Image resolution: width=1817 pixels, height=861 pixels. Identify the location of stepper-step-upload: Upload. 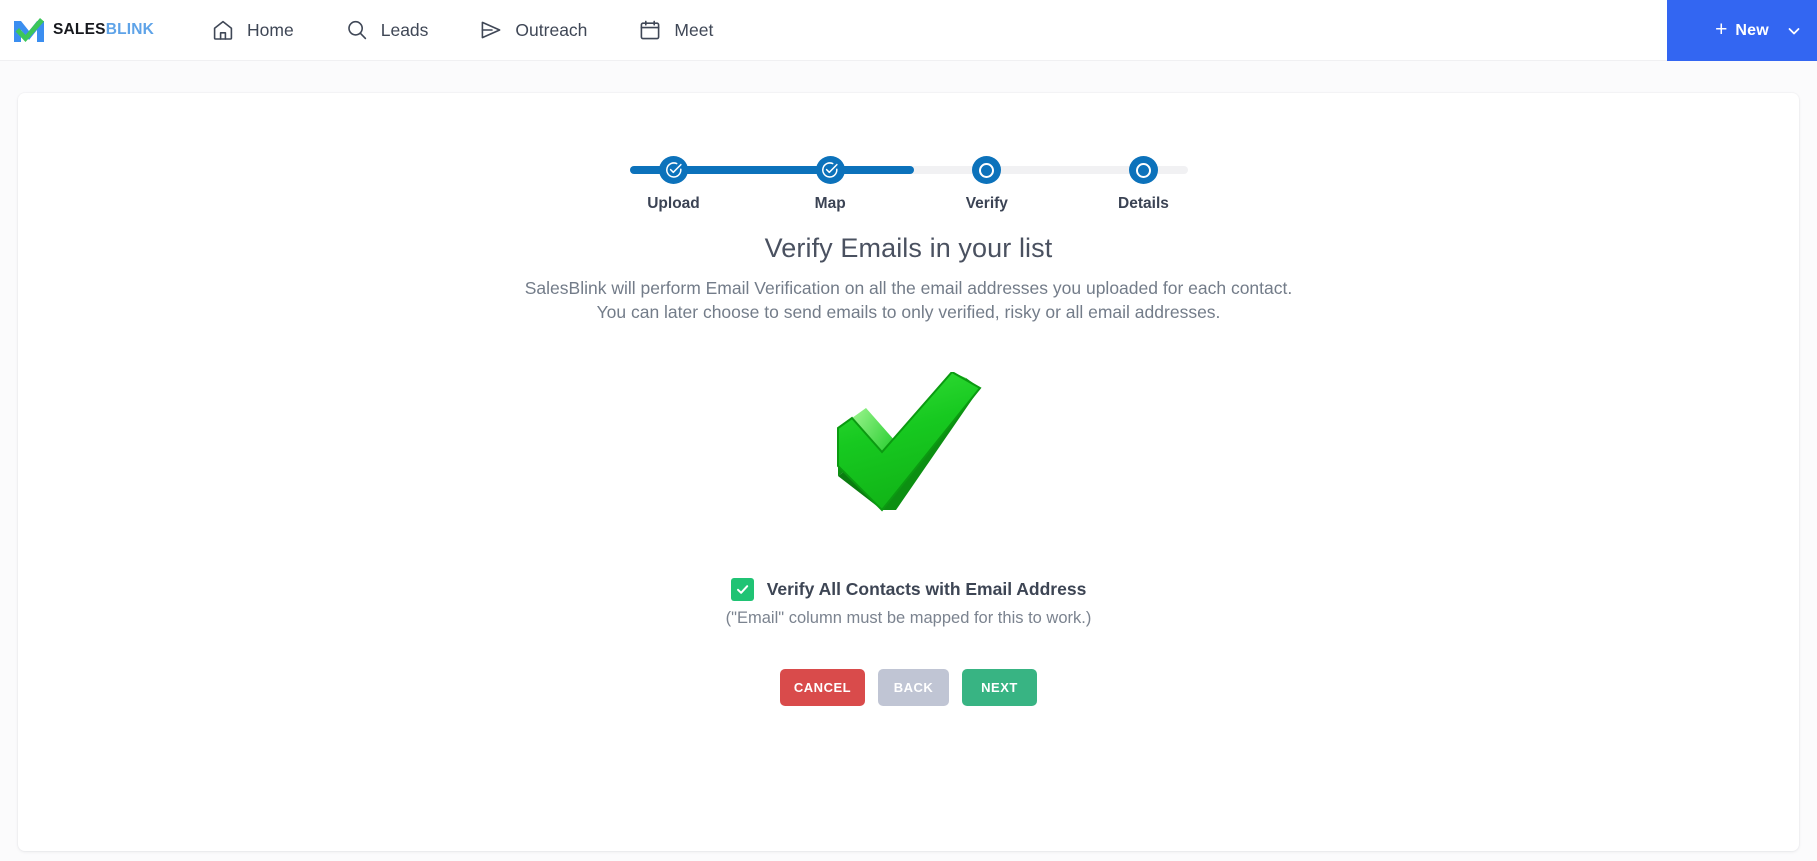
(674, 178).